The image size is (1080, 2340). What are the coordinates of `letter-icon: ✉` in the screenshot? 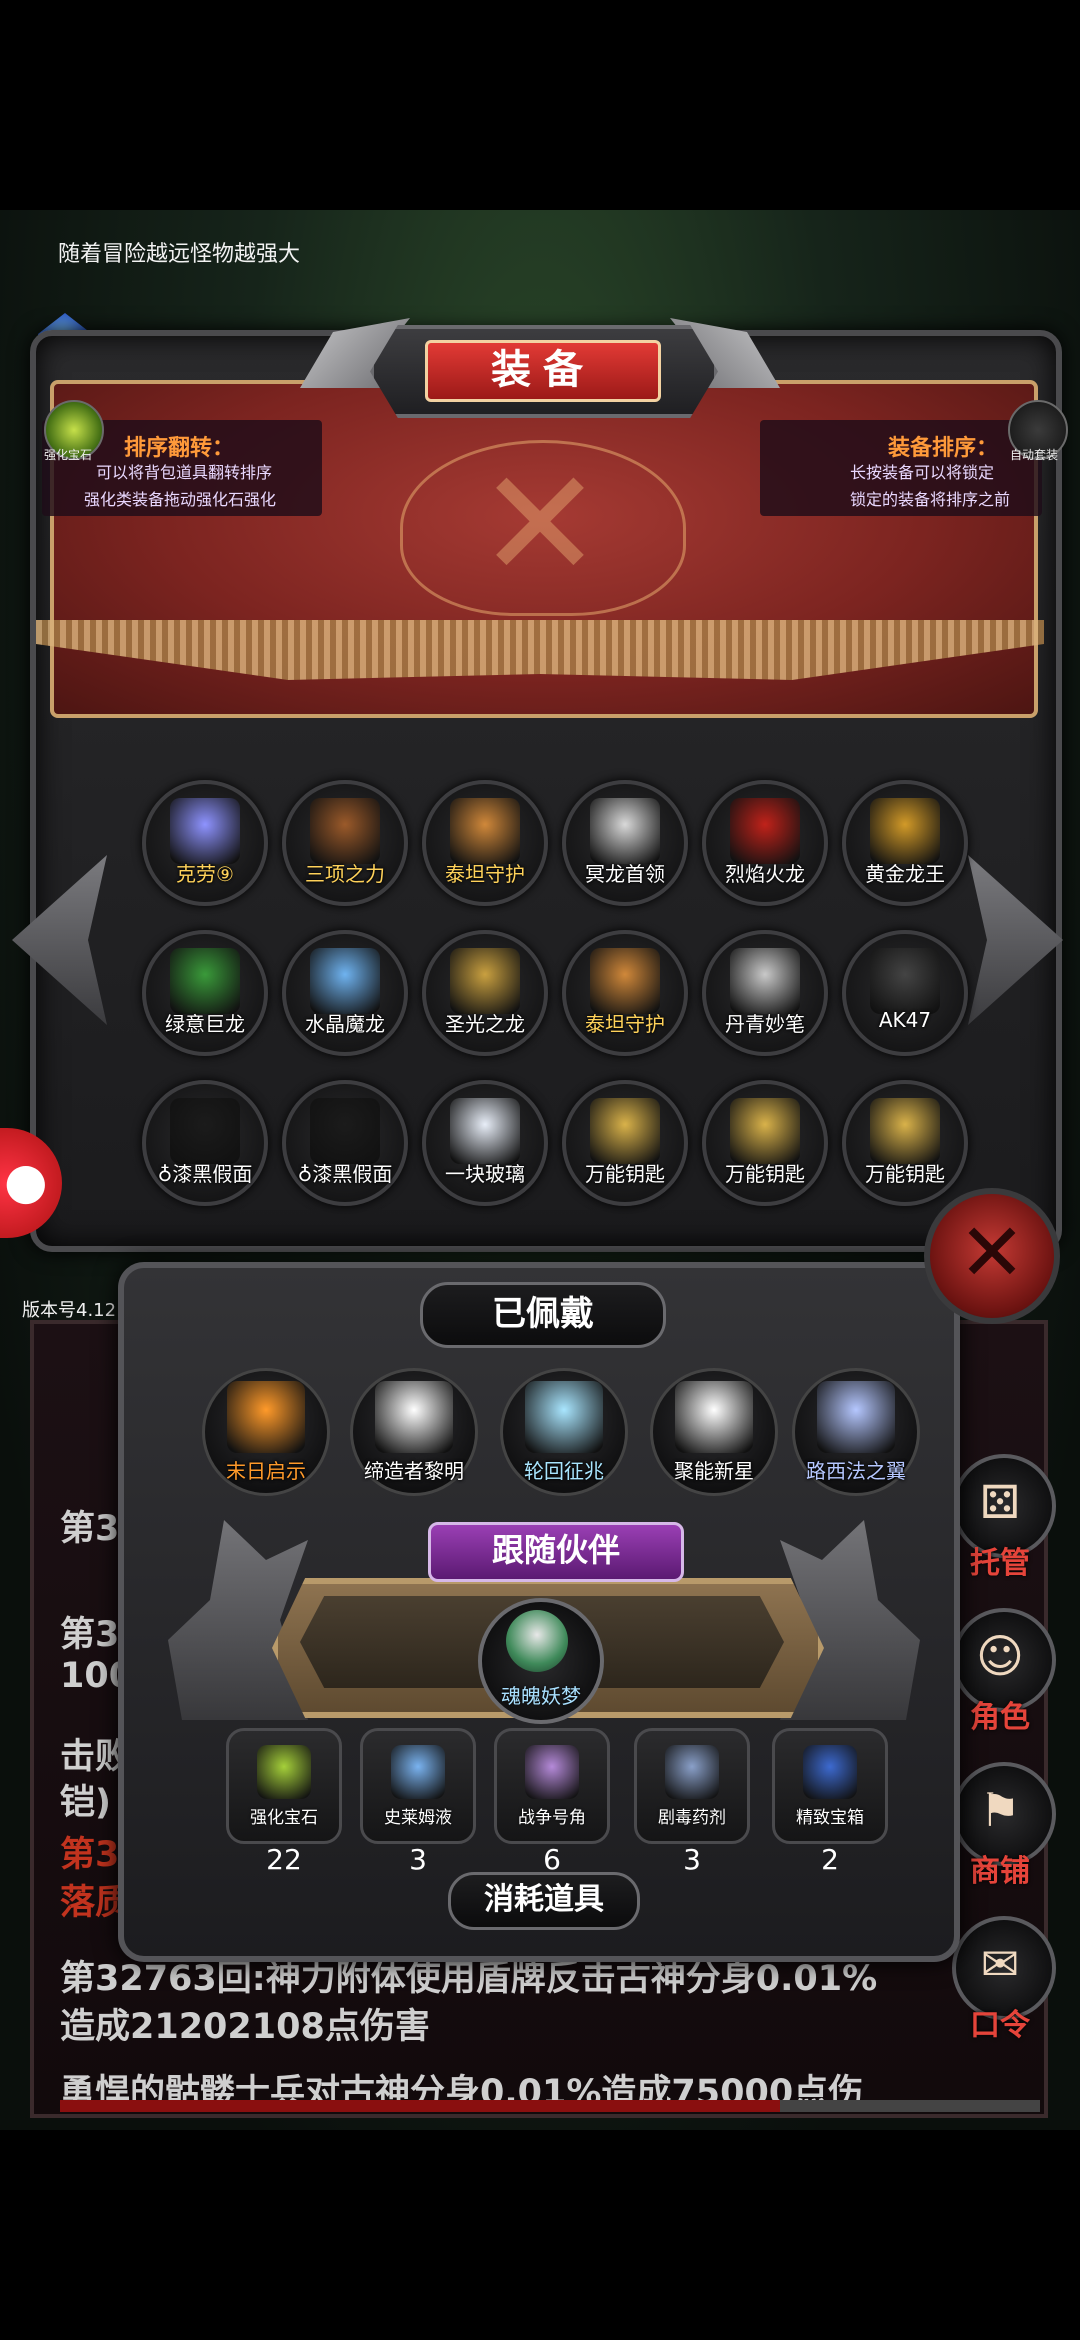 It's located at (1000, 1964).